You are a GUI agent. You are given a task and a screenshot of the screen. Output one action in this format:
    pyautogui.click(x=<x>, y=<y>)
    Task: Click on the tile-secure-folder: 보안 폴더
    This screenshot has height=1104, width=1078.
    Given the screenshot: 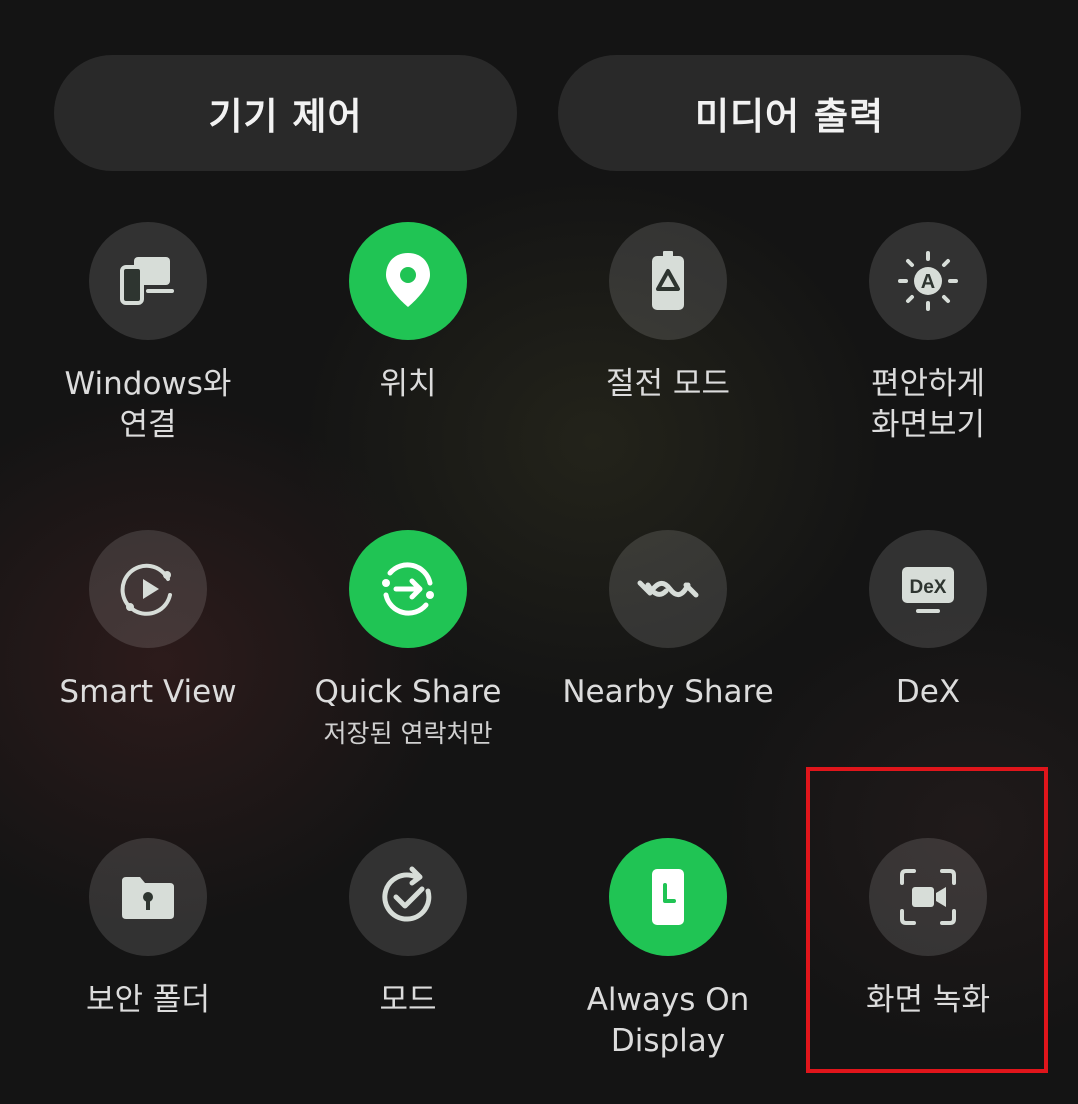 What is the action you would take?
    pyautogui.click(x=148, y=929)
    